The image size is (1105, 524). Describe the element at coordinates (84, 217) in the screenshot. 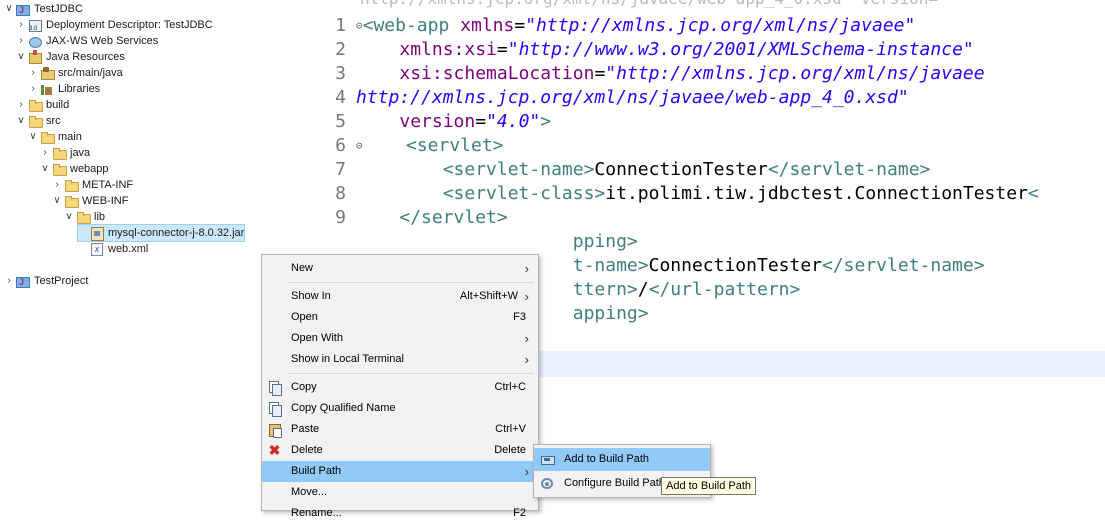

I see `tree-node: ∨ lib` at that location.